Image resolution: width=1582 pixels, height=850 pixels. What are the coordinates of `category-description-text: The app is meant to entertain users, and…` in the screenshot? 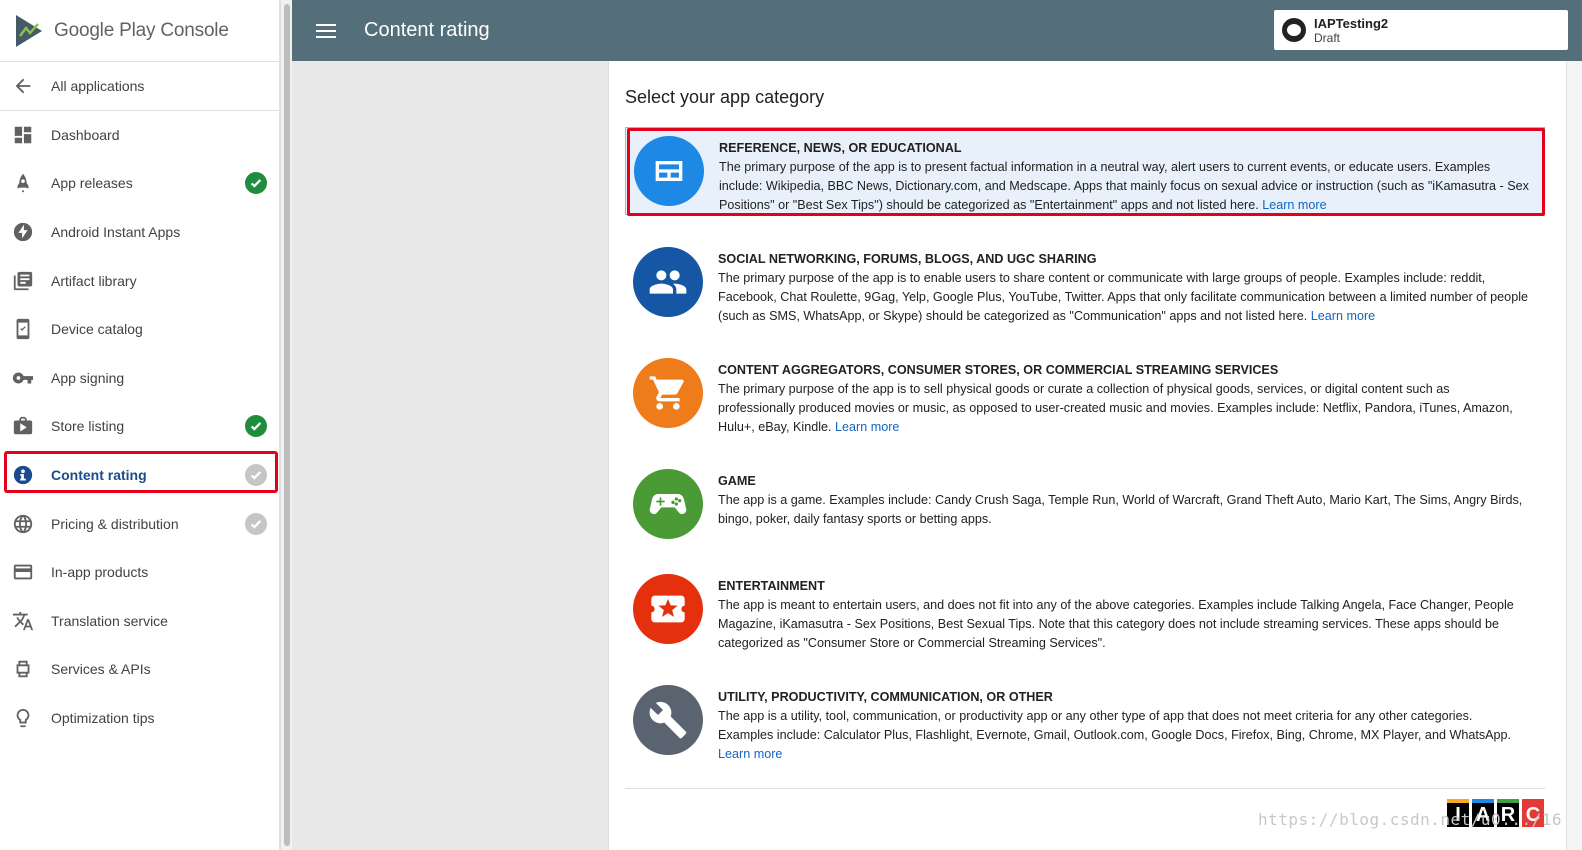 It's located at (1116, 624).